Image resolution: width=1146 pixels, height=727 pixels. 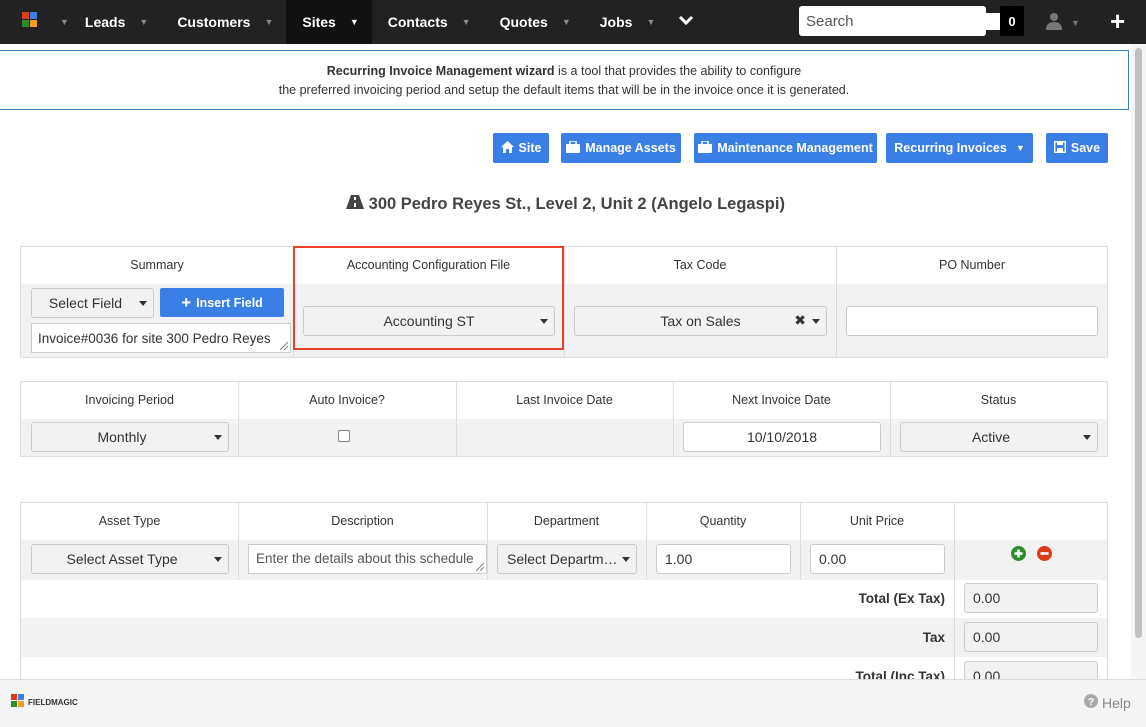 What do you see at coordinates (365, 558) in the screenshot?
I see `description-placeholder: Enter the details about this schedule` at bounding box center [365, 558].